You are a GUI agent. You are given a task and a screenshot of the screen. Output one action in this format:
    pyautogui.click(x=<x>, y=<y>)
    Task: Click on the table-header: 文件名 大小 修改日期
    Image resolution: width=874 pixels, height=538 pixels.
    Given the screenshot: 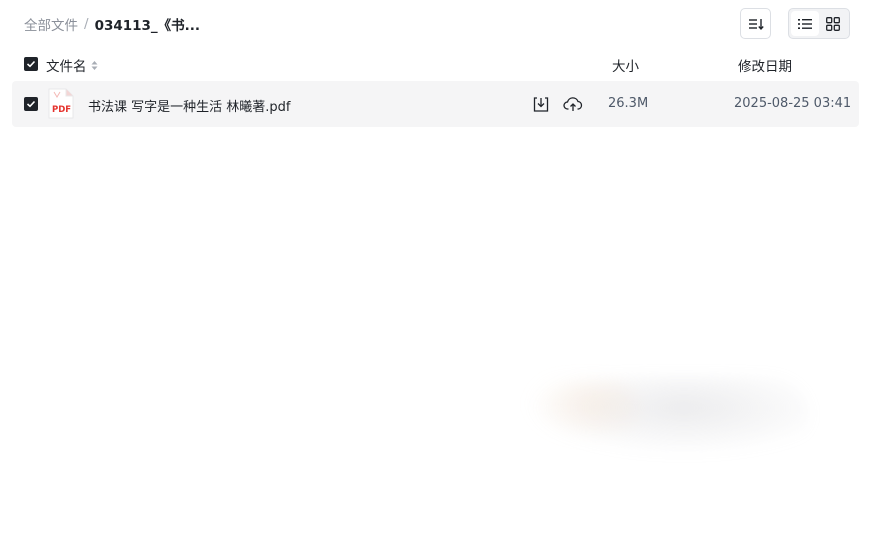 What is the action you would take?
    pyautogui.click(x=435, y=64)
    